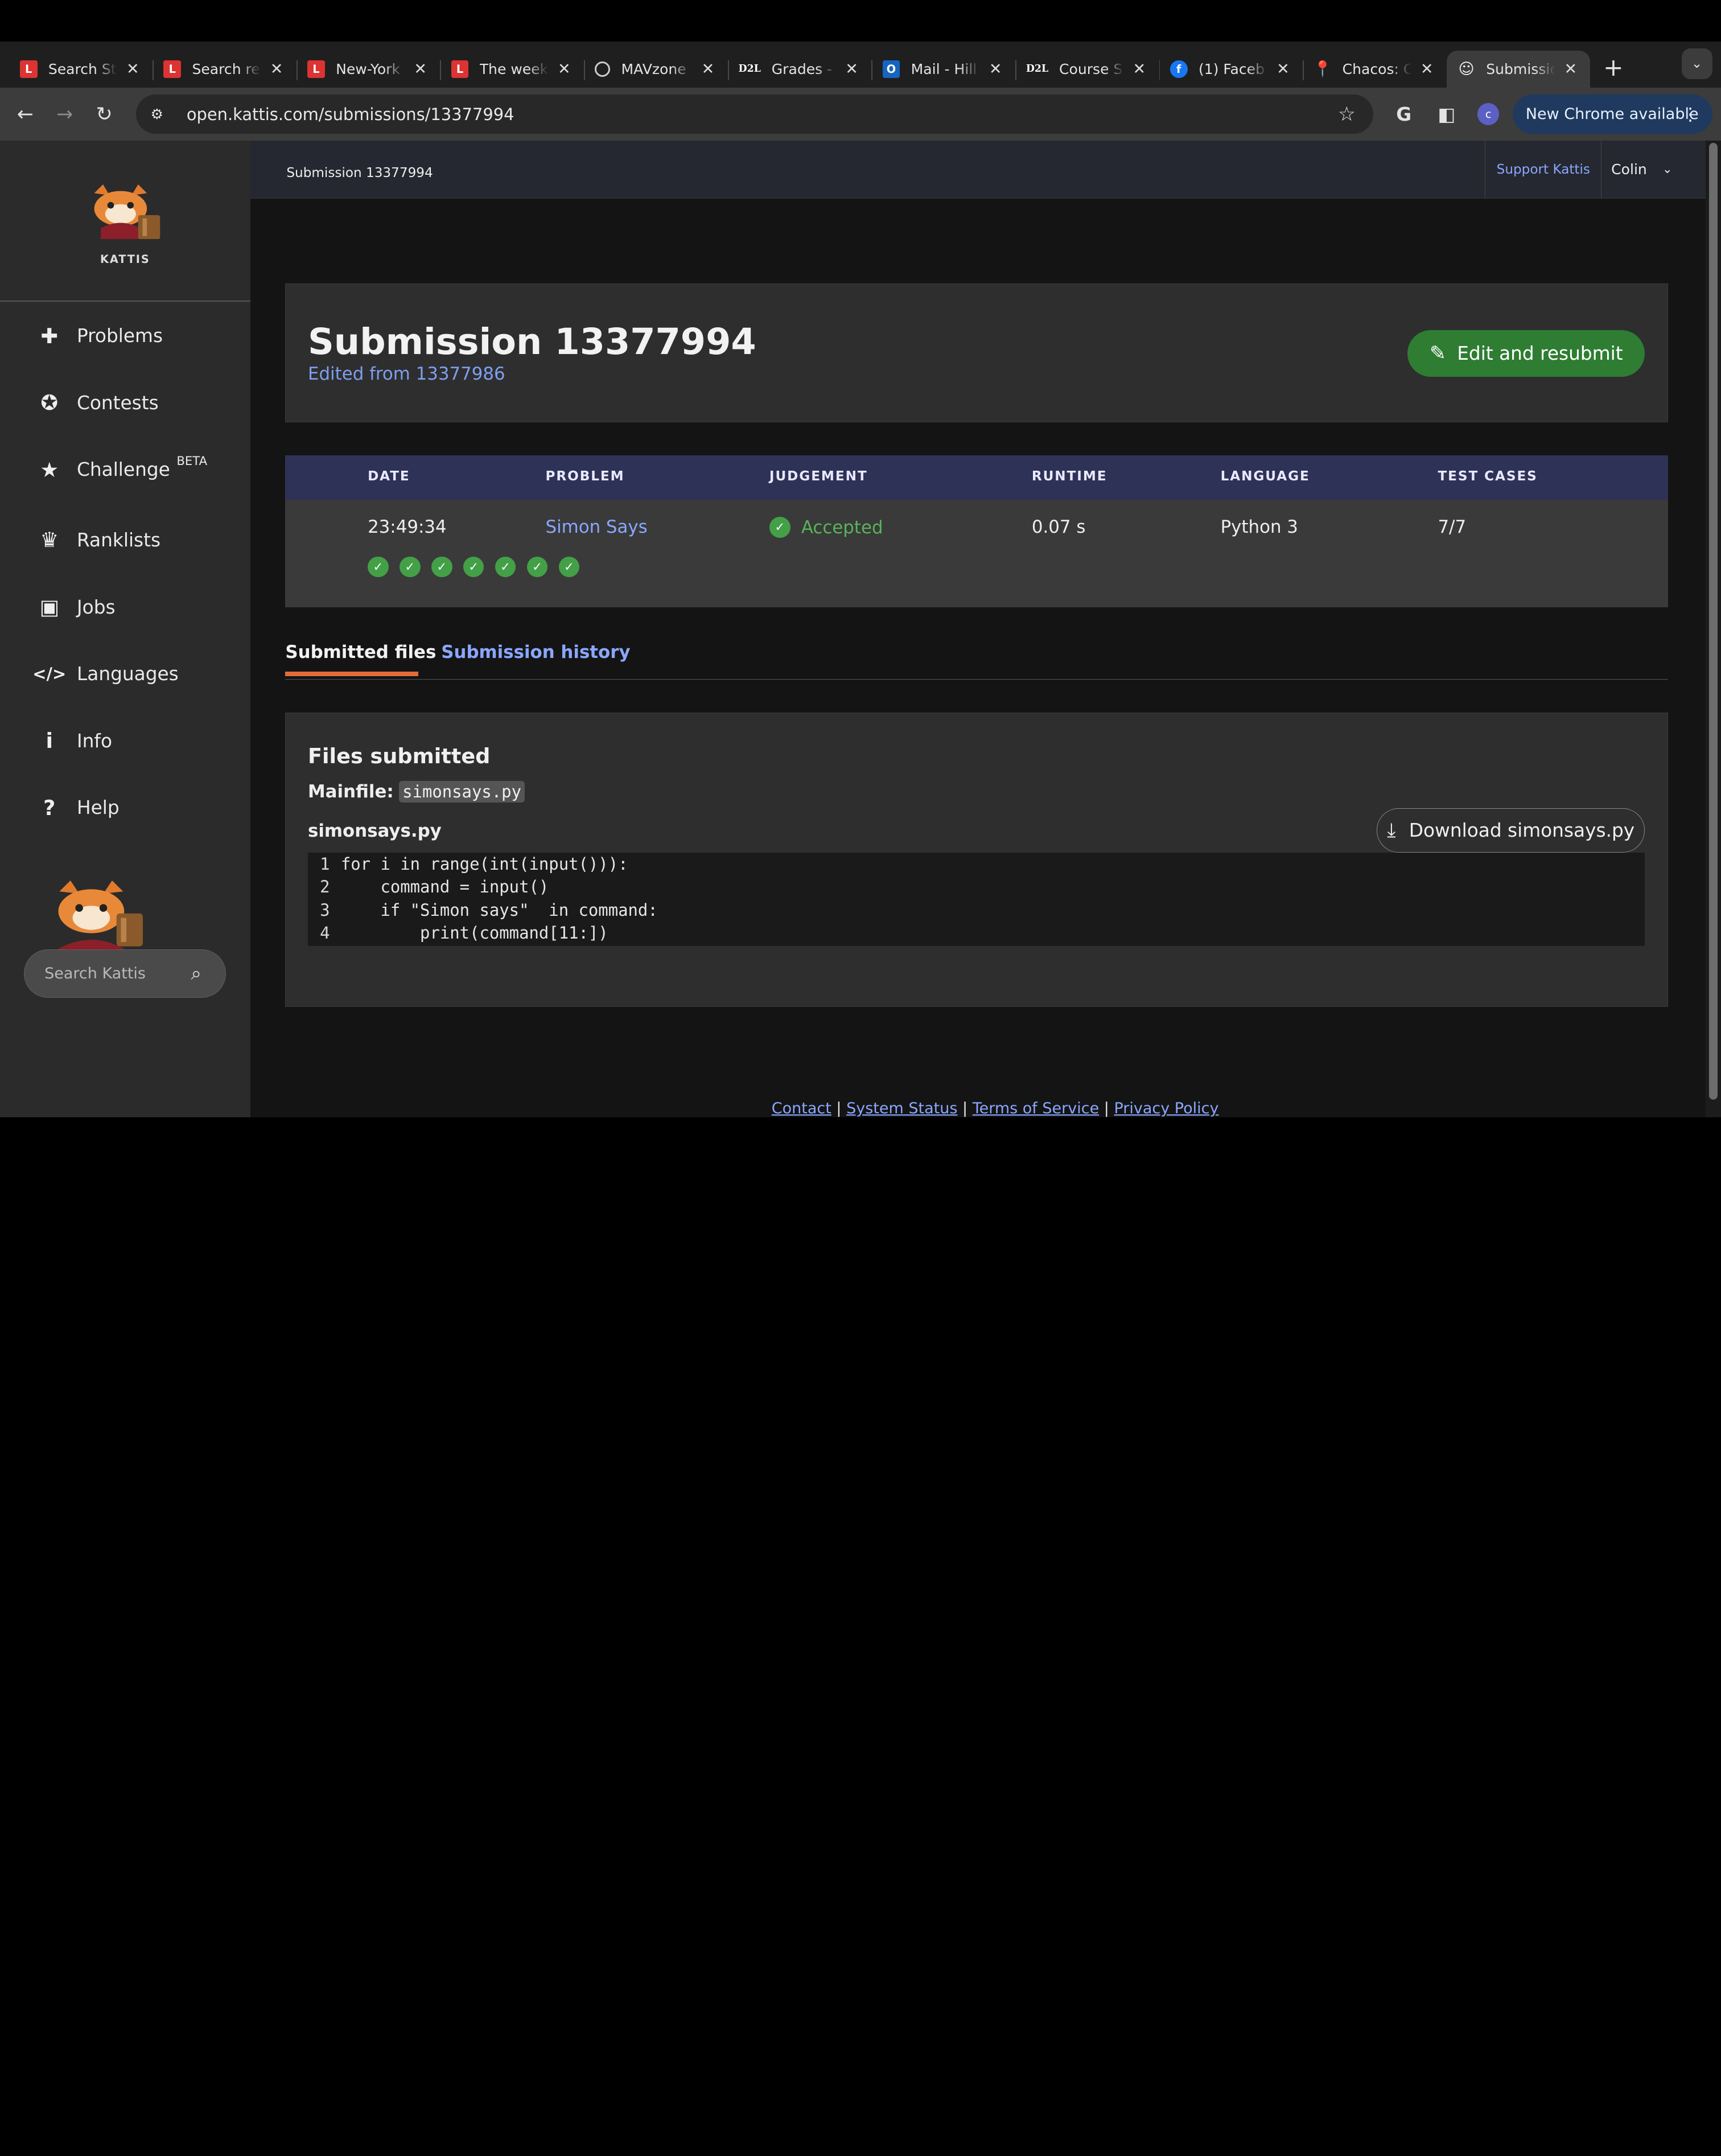  I want to click on user-menu: Colin ⌄, so click(1642, 170).